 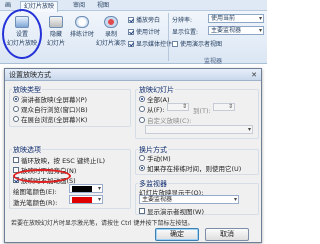 What do you see at coordinates (102, 223) in the screenshot?
I see `laser-hint-text: 若要在放映幻灯片时显示激光笔，请按住 Ctrl 键并按下鼠标左按钮。` at bounding box center [102, 223].